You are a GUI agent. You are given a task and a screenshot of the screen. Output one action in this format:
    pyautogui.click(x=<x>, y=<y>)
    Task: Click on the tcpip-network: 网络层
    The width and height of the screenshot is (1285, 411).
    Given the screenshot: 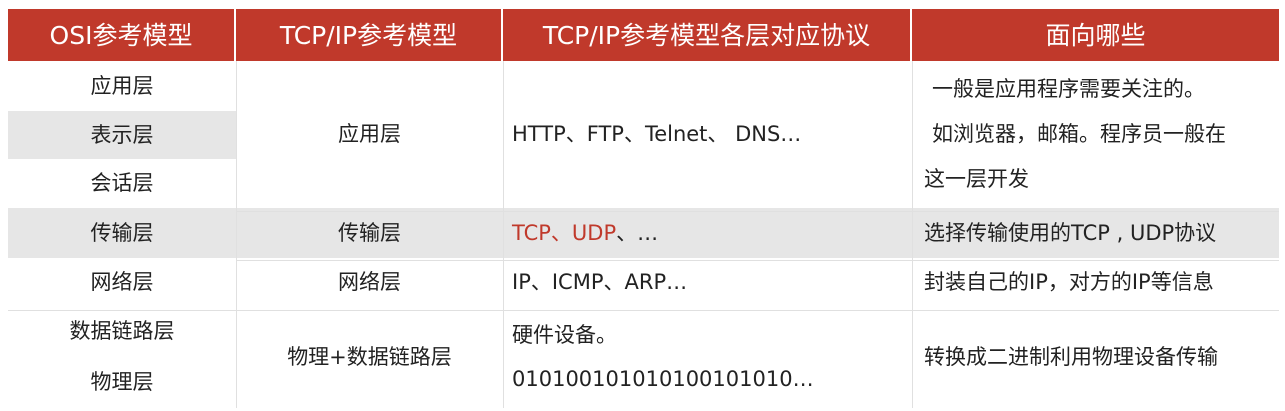 What is the action you would take?
    pyautogui.click(x=369, y=282)
    